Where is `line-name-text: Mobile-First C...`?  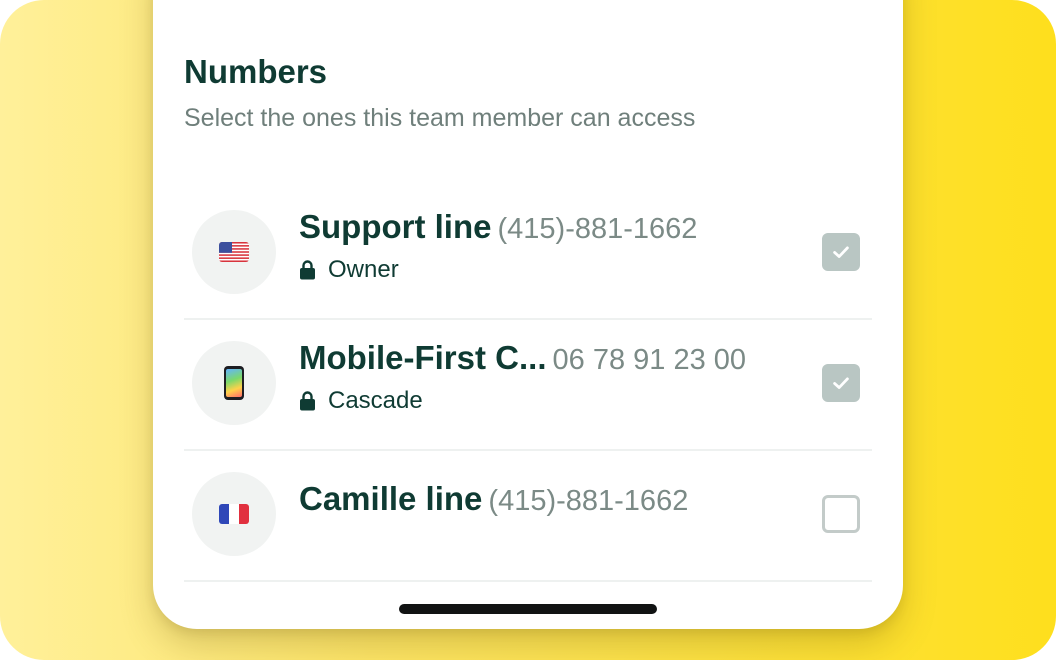 line-name-text: Mobile-First C... is located at coordinates (423, 357).